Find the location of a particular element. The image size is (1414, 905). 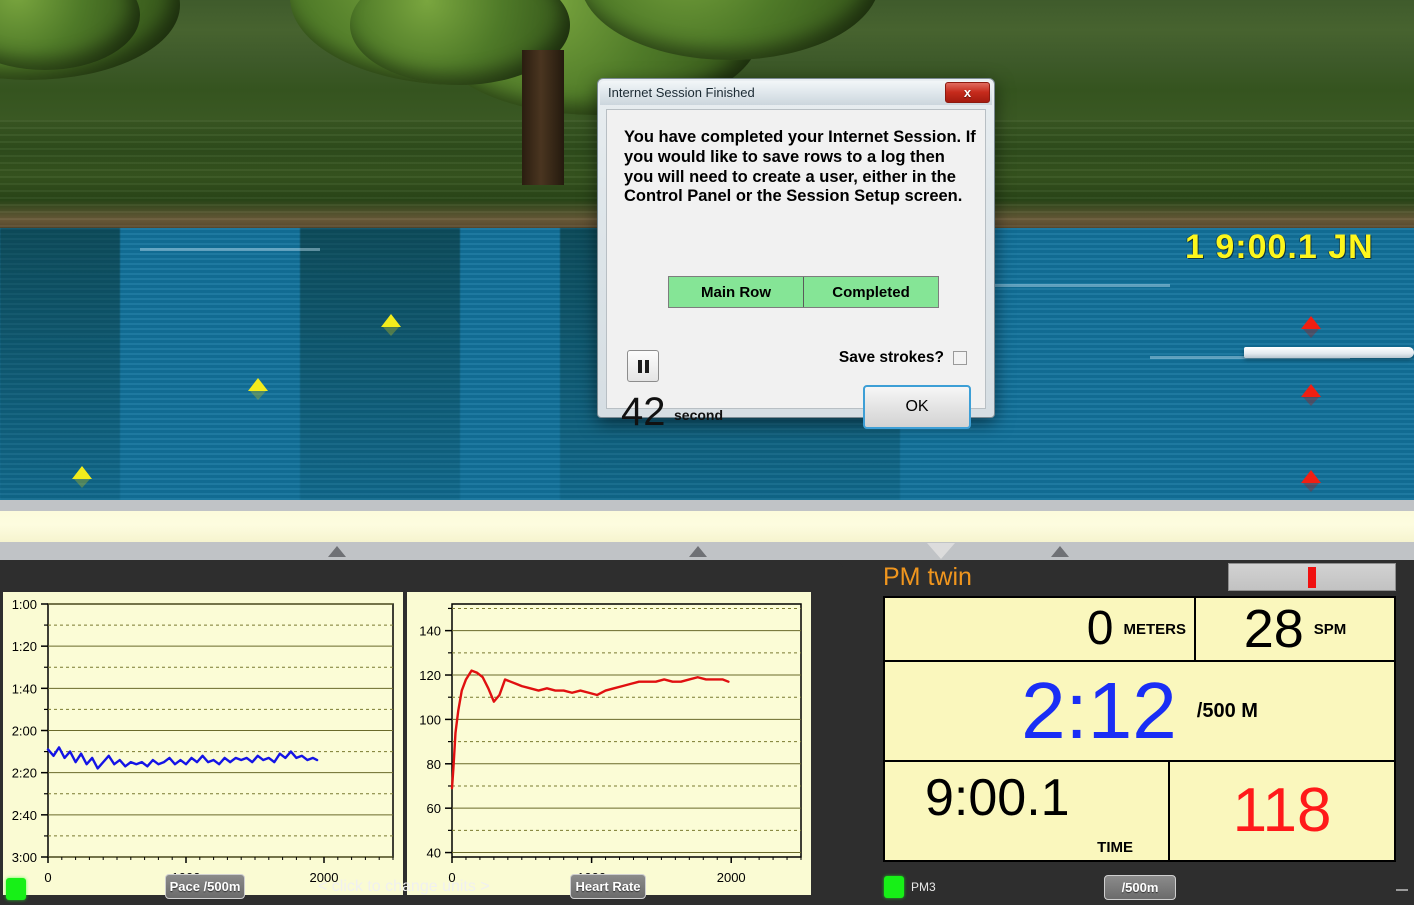

svg-text: 40 is located at coordinates (434, 853).